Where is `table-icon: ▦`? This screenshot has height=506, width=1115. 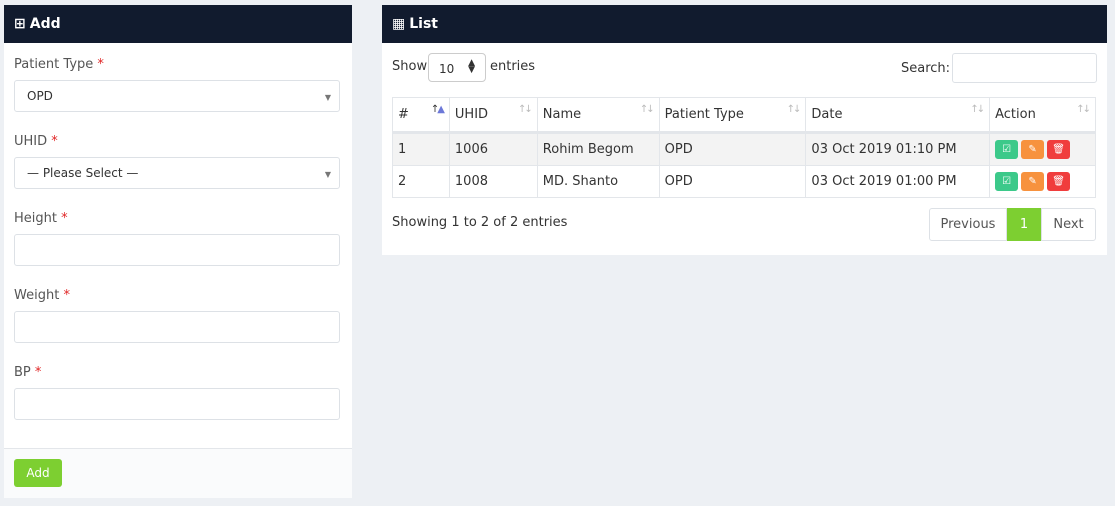
table-icon: ▦ is located at coordinates (399, 24).